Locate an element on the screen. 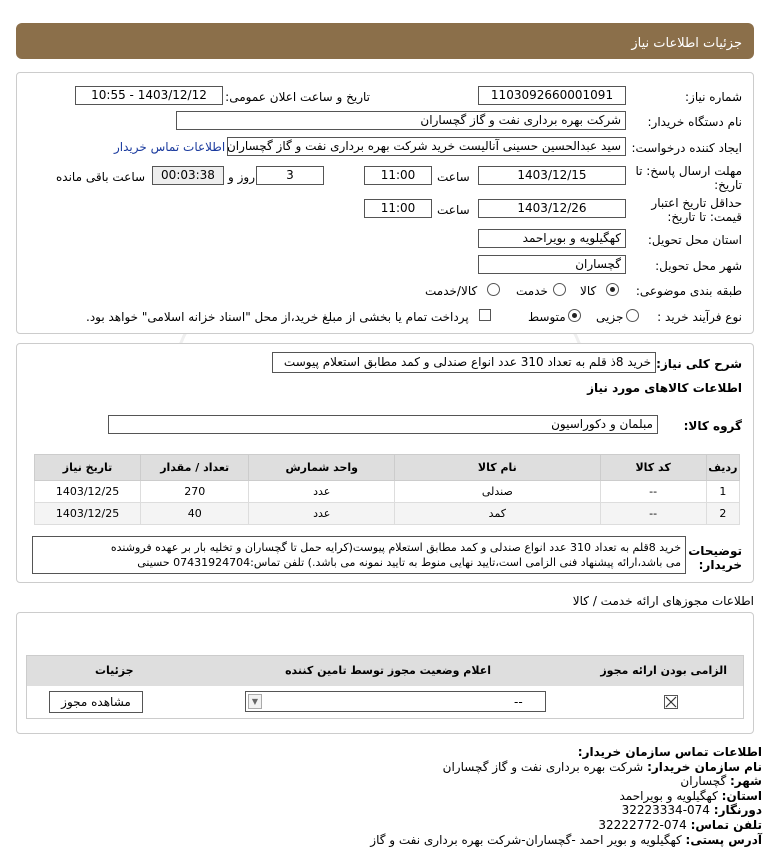 Image resolution: width=770 pixels, height=847 pixels. goods-section-title: اطلاعات کالاهای مورد نیاز is located at coordinates (664, 388).